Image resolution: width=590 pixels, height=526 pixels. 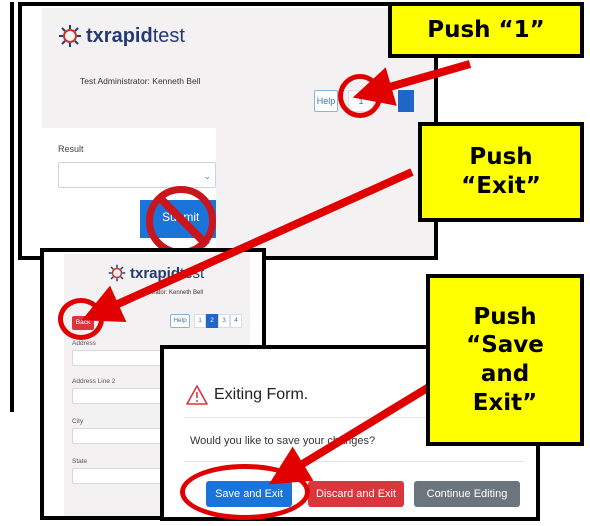 What do you see at coordinates (200, 321) in the screenshot?
I see `page-1-button: 1` at bounding box center [200, 321].